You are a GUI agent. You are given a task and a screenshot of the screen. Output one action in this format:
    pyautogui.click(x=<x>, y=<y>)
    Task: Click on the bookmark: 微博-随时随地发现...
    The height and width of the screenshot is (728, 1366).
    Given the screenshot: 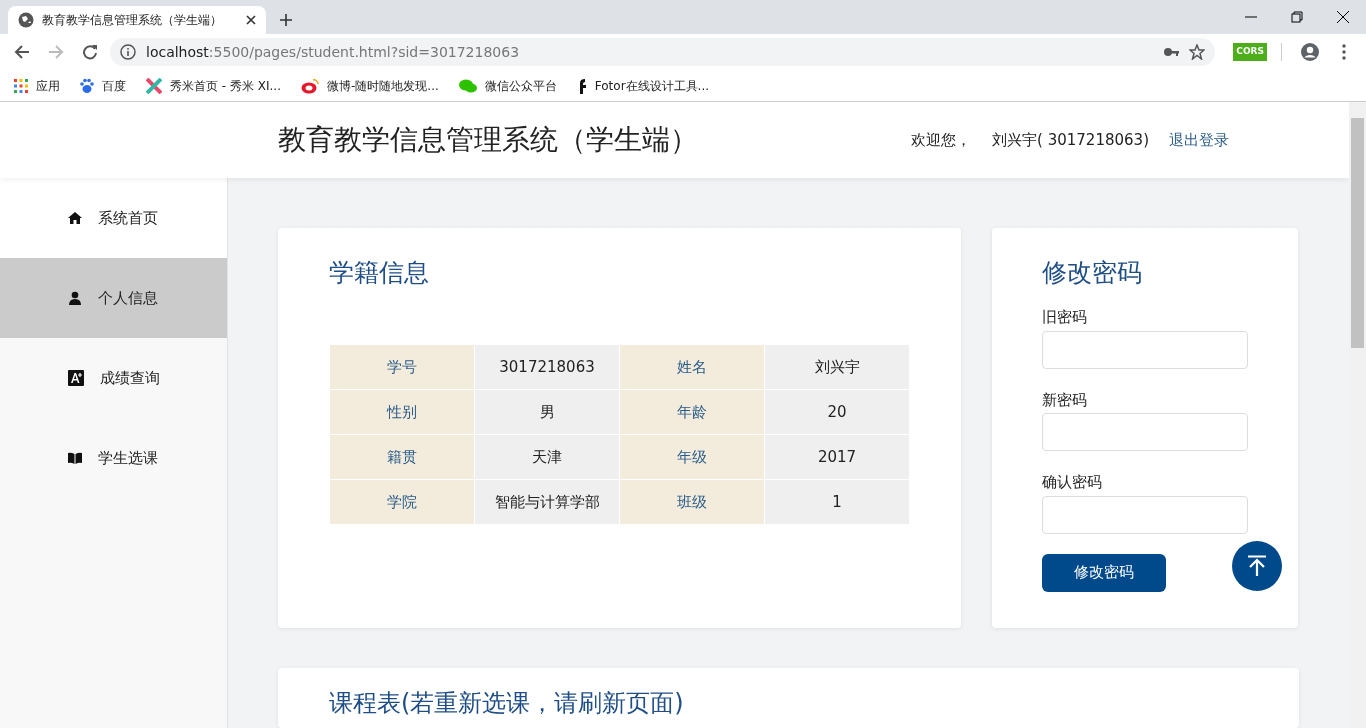 What is the action you would take?
    pyautogui.click(x=370, y=85)
    